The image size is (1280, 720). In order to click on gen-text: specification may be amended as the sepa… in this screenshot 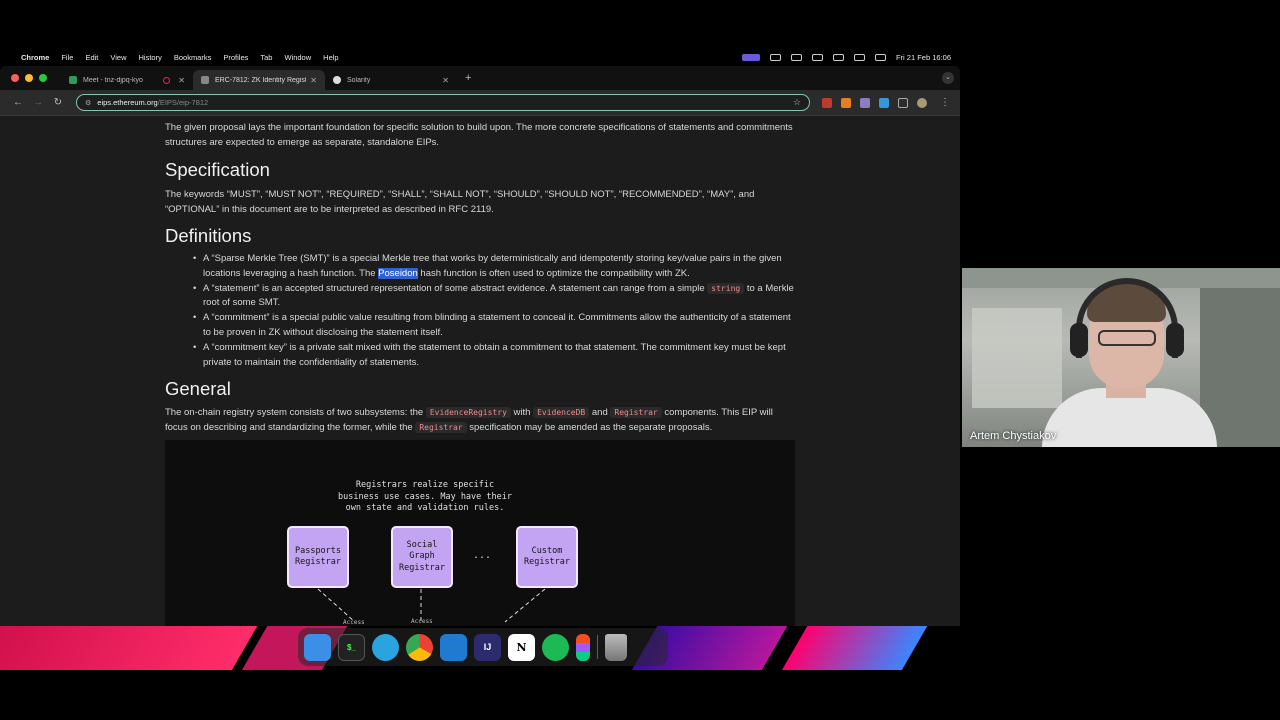, I will do `click(589, 427)`.